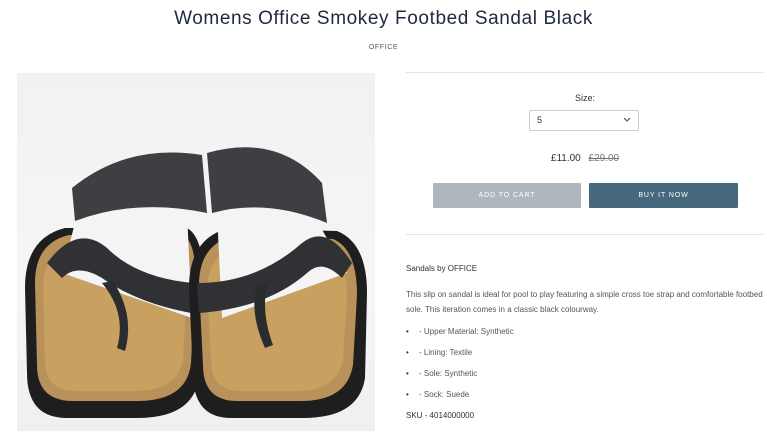  Describe the element at coordinates (584, 120) in the screenshot. I see `size-select: 5` at that location.